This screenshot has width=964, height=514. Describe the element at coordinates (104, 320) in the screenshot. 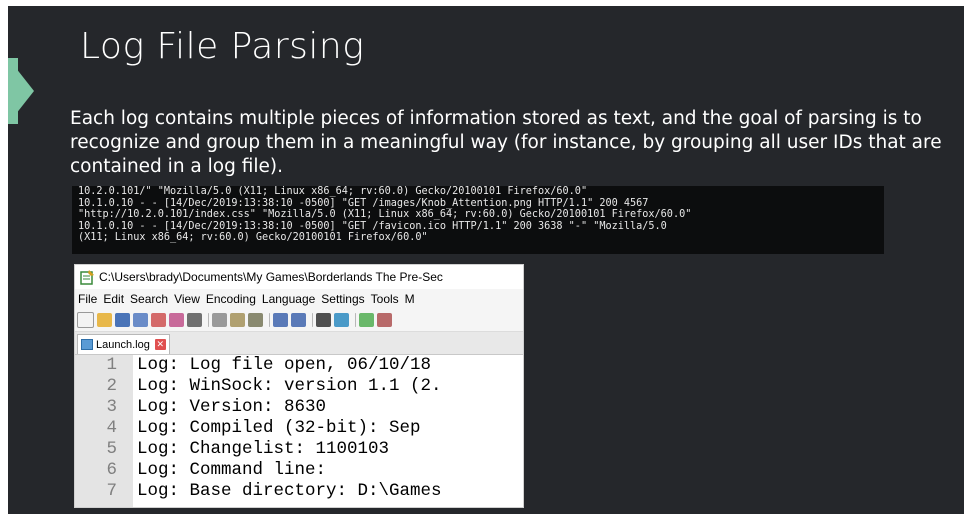

I see `open-folder-icon` at that location.